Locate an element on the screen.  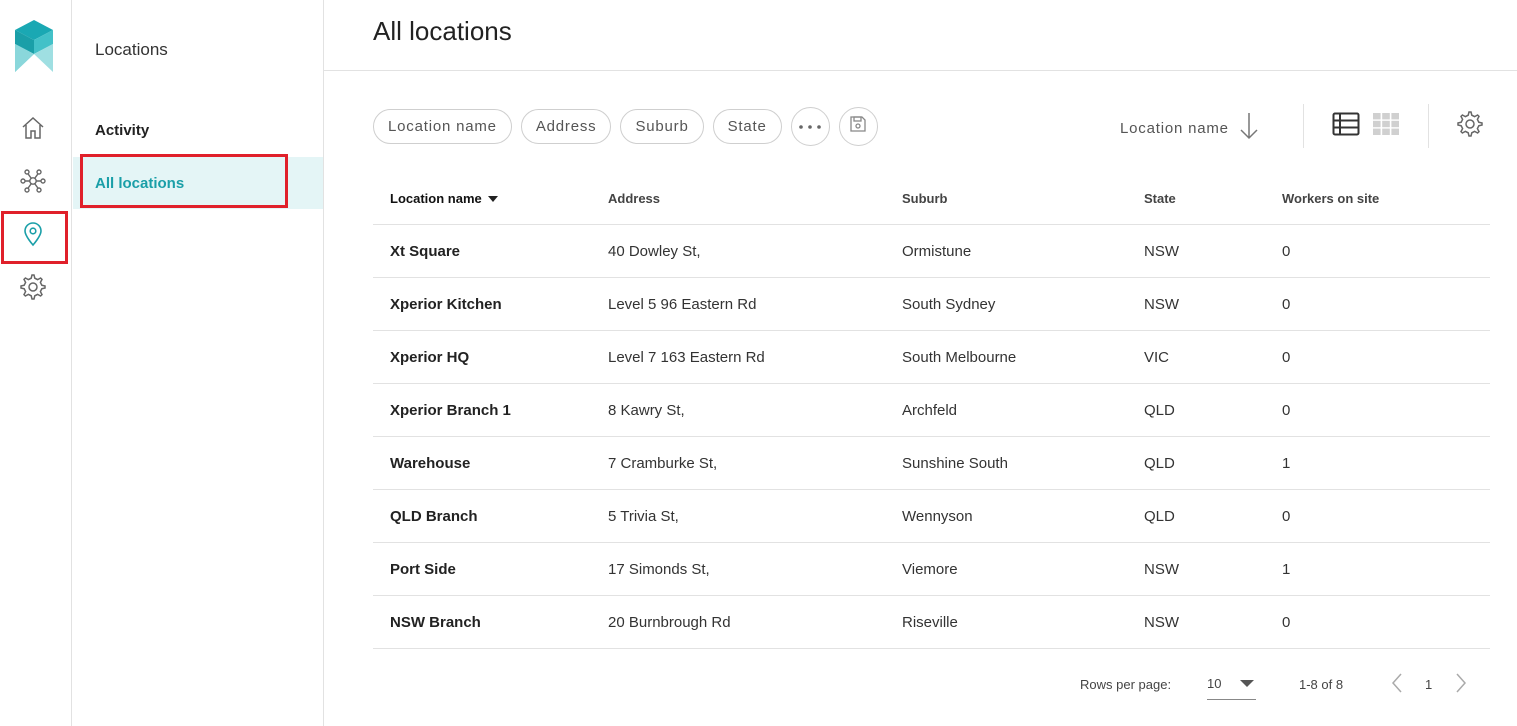
cell-address: 7 Cramburke St, is located at coordinates (663, 463).